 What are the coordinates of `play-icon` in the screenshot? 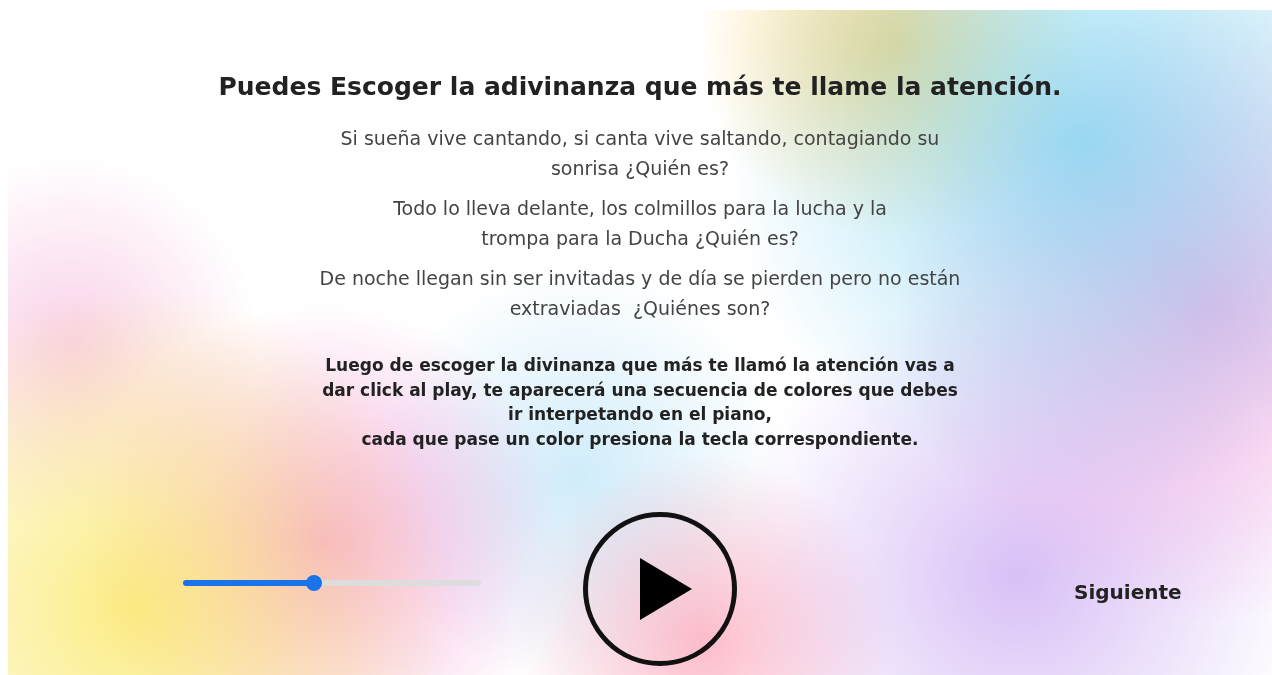 It's located at (666, 589).